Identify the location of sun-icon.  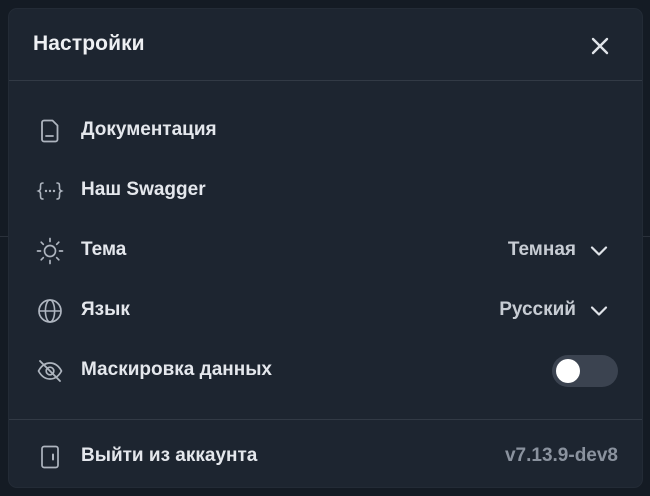
(50, 251).